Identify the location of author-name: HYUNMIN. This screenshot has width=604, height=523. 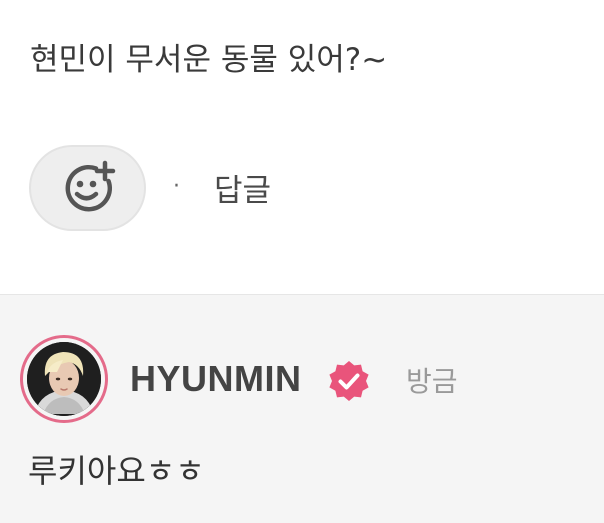
(216, 379).